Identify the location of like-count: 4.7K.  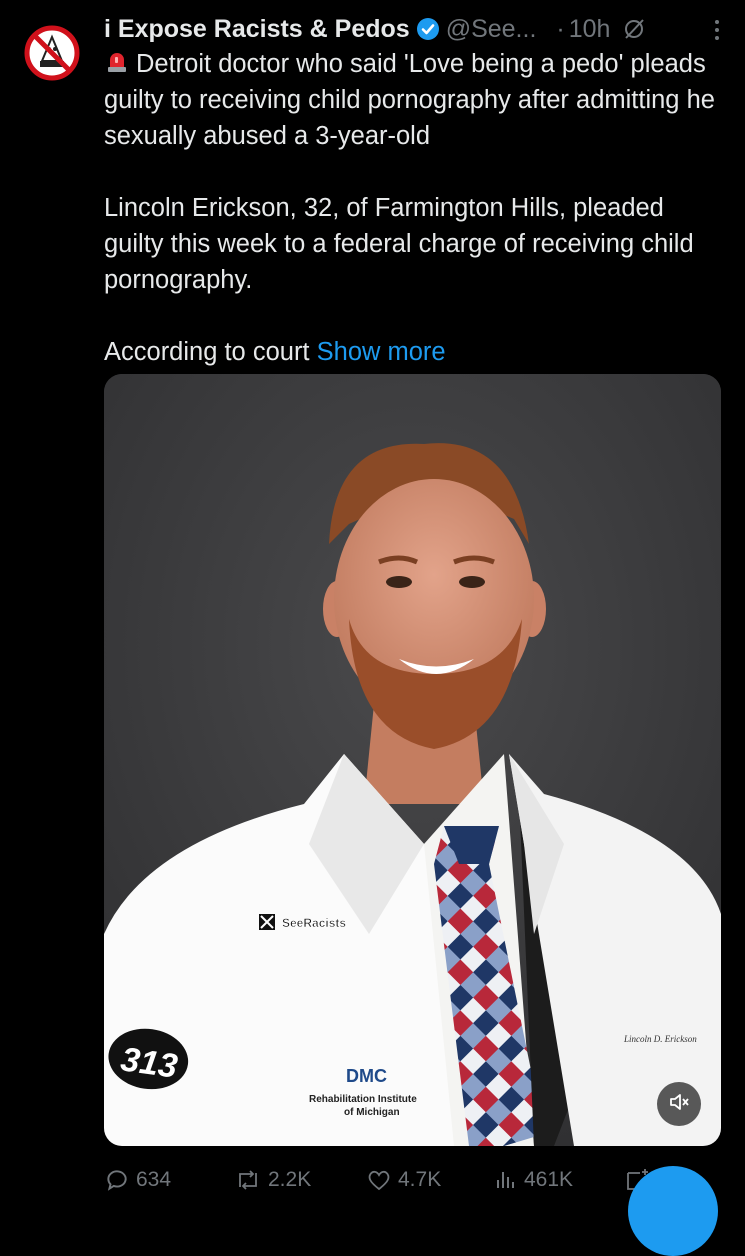
(420, 1179).